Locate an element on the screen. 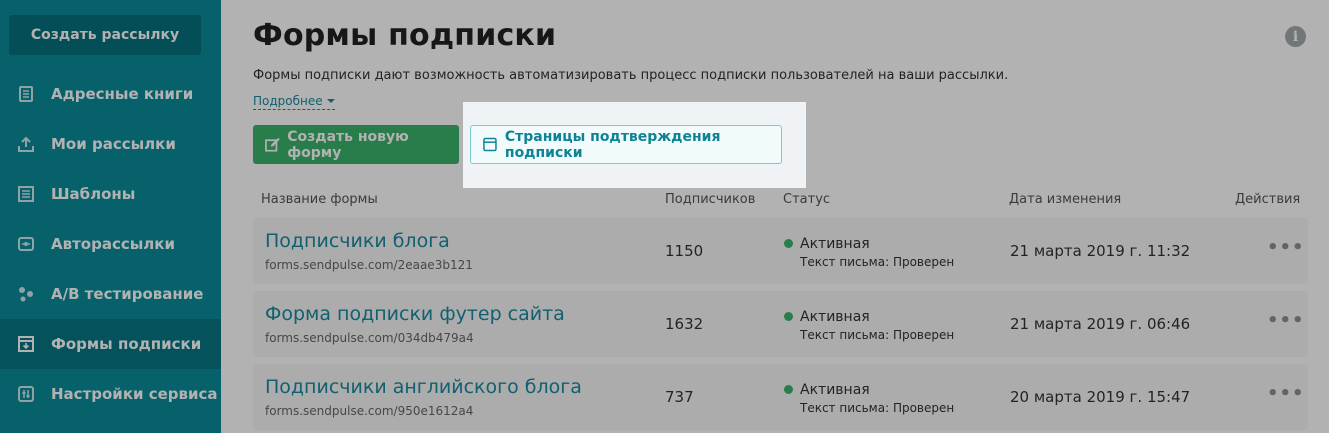 The width and height of the screenshot is (1329, 433). sidebar-item-label: Шаблоны is located at coordinates (93, 194).